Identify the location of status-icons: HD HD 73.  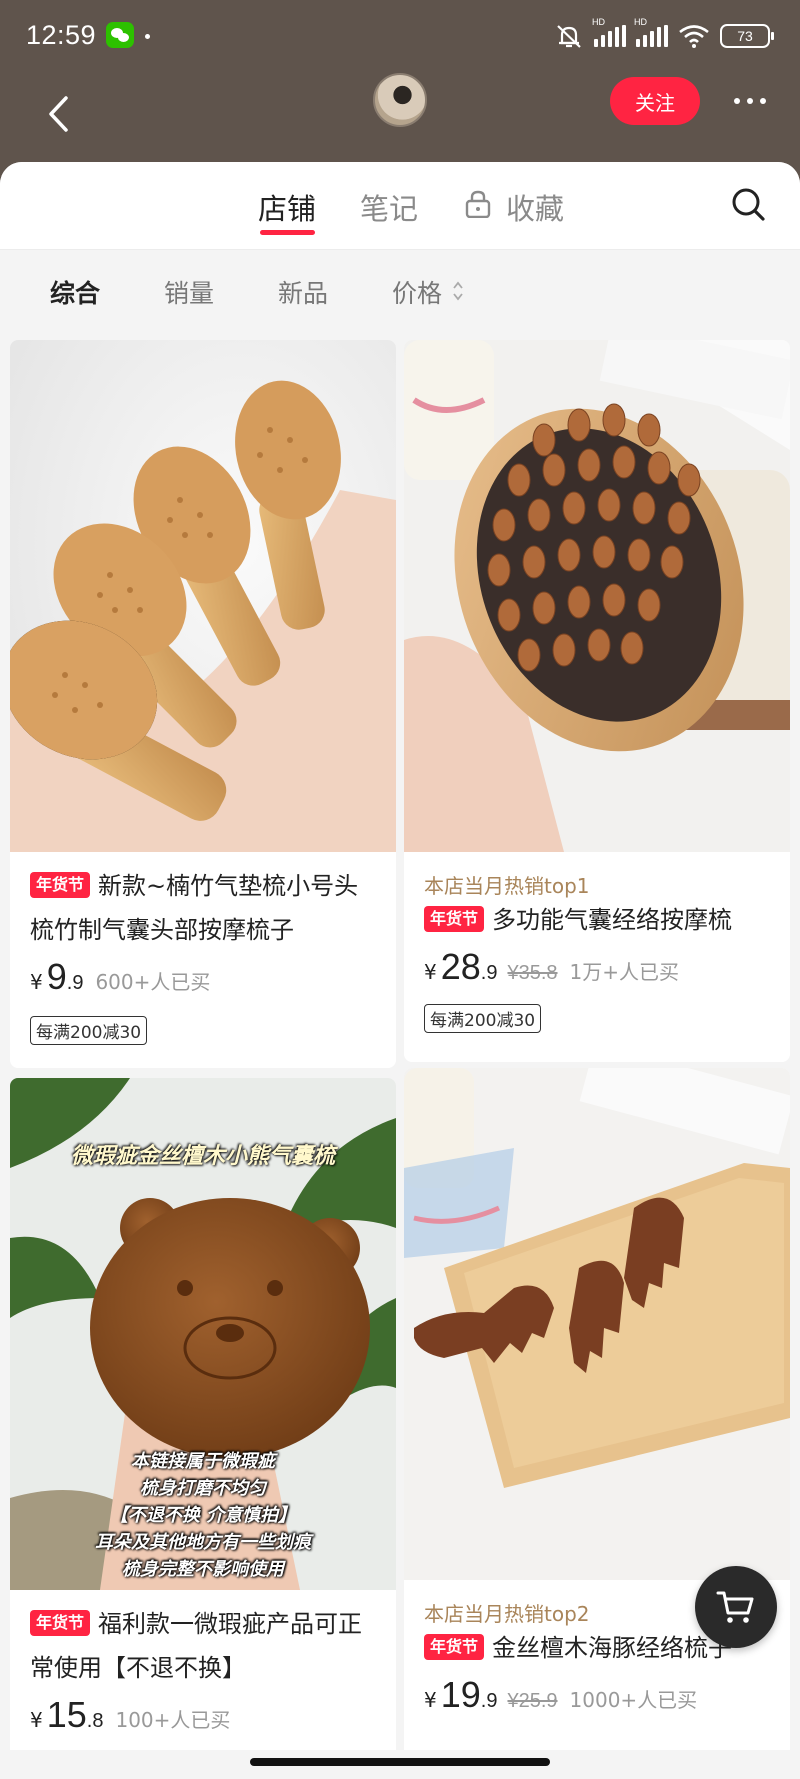
(664, 35).